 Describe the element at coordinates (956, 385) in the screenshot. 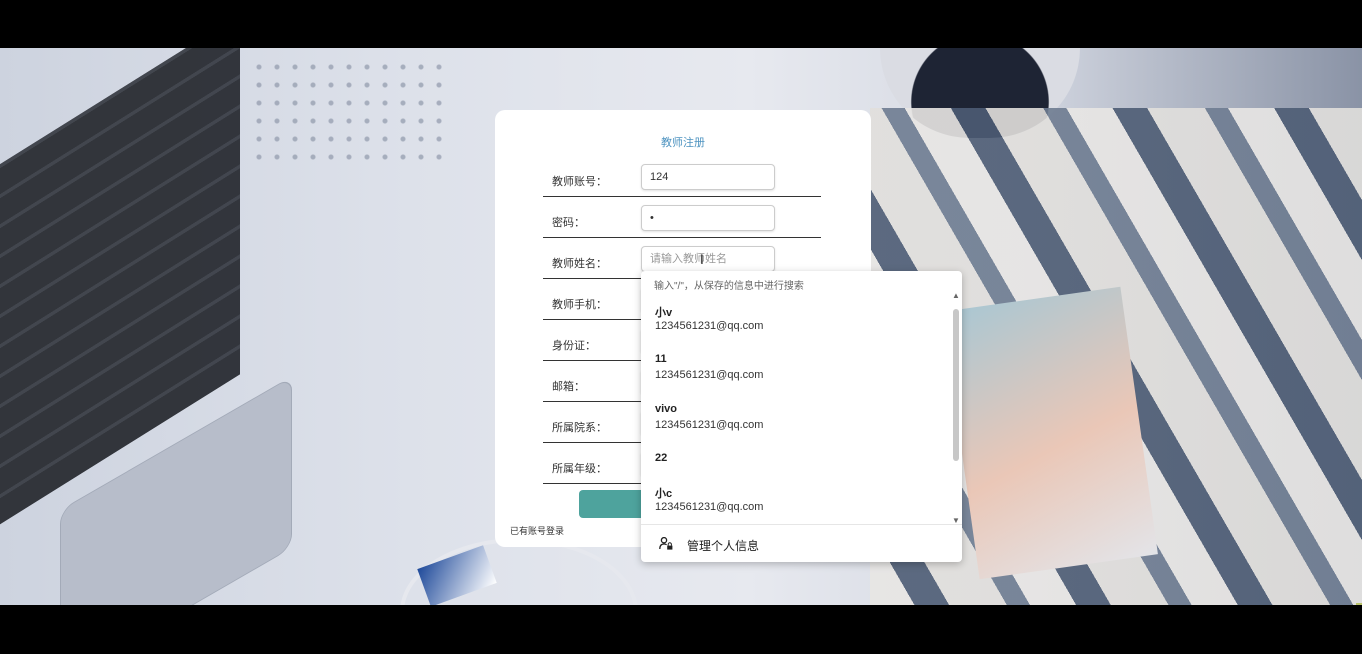

I see `scroll-thumb` at that location.